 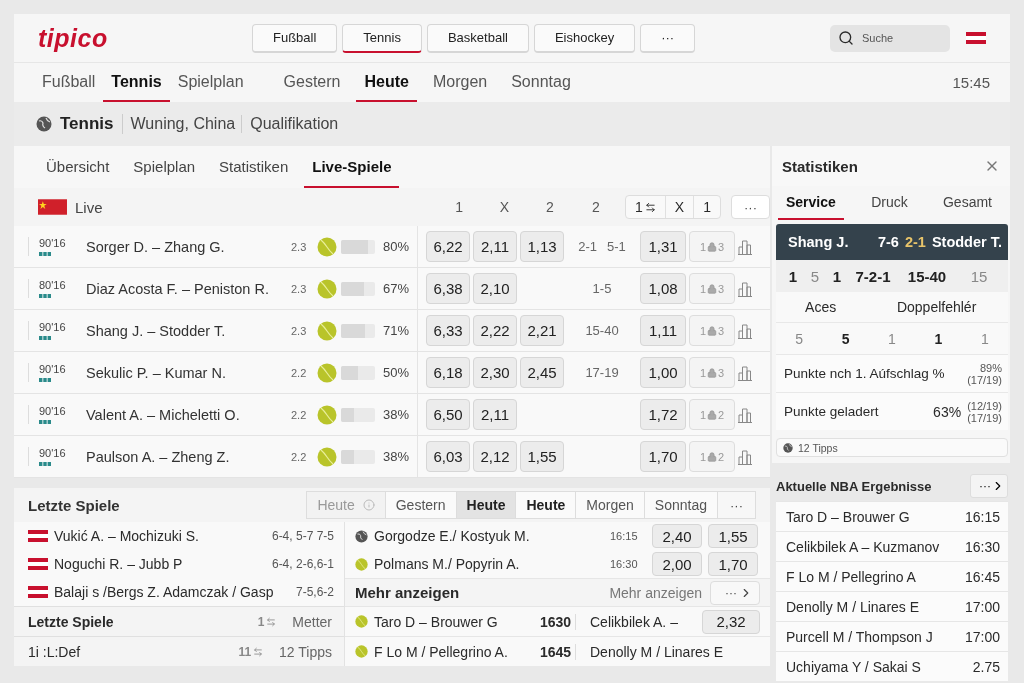 I want to click on section-tab: Live-Spiele, so click(x=352, y=167).